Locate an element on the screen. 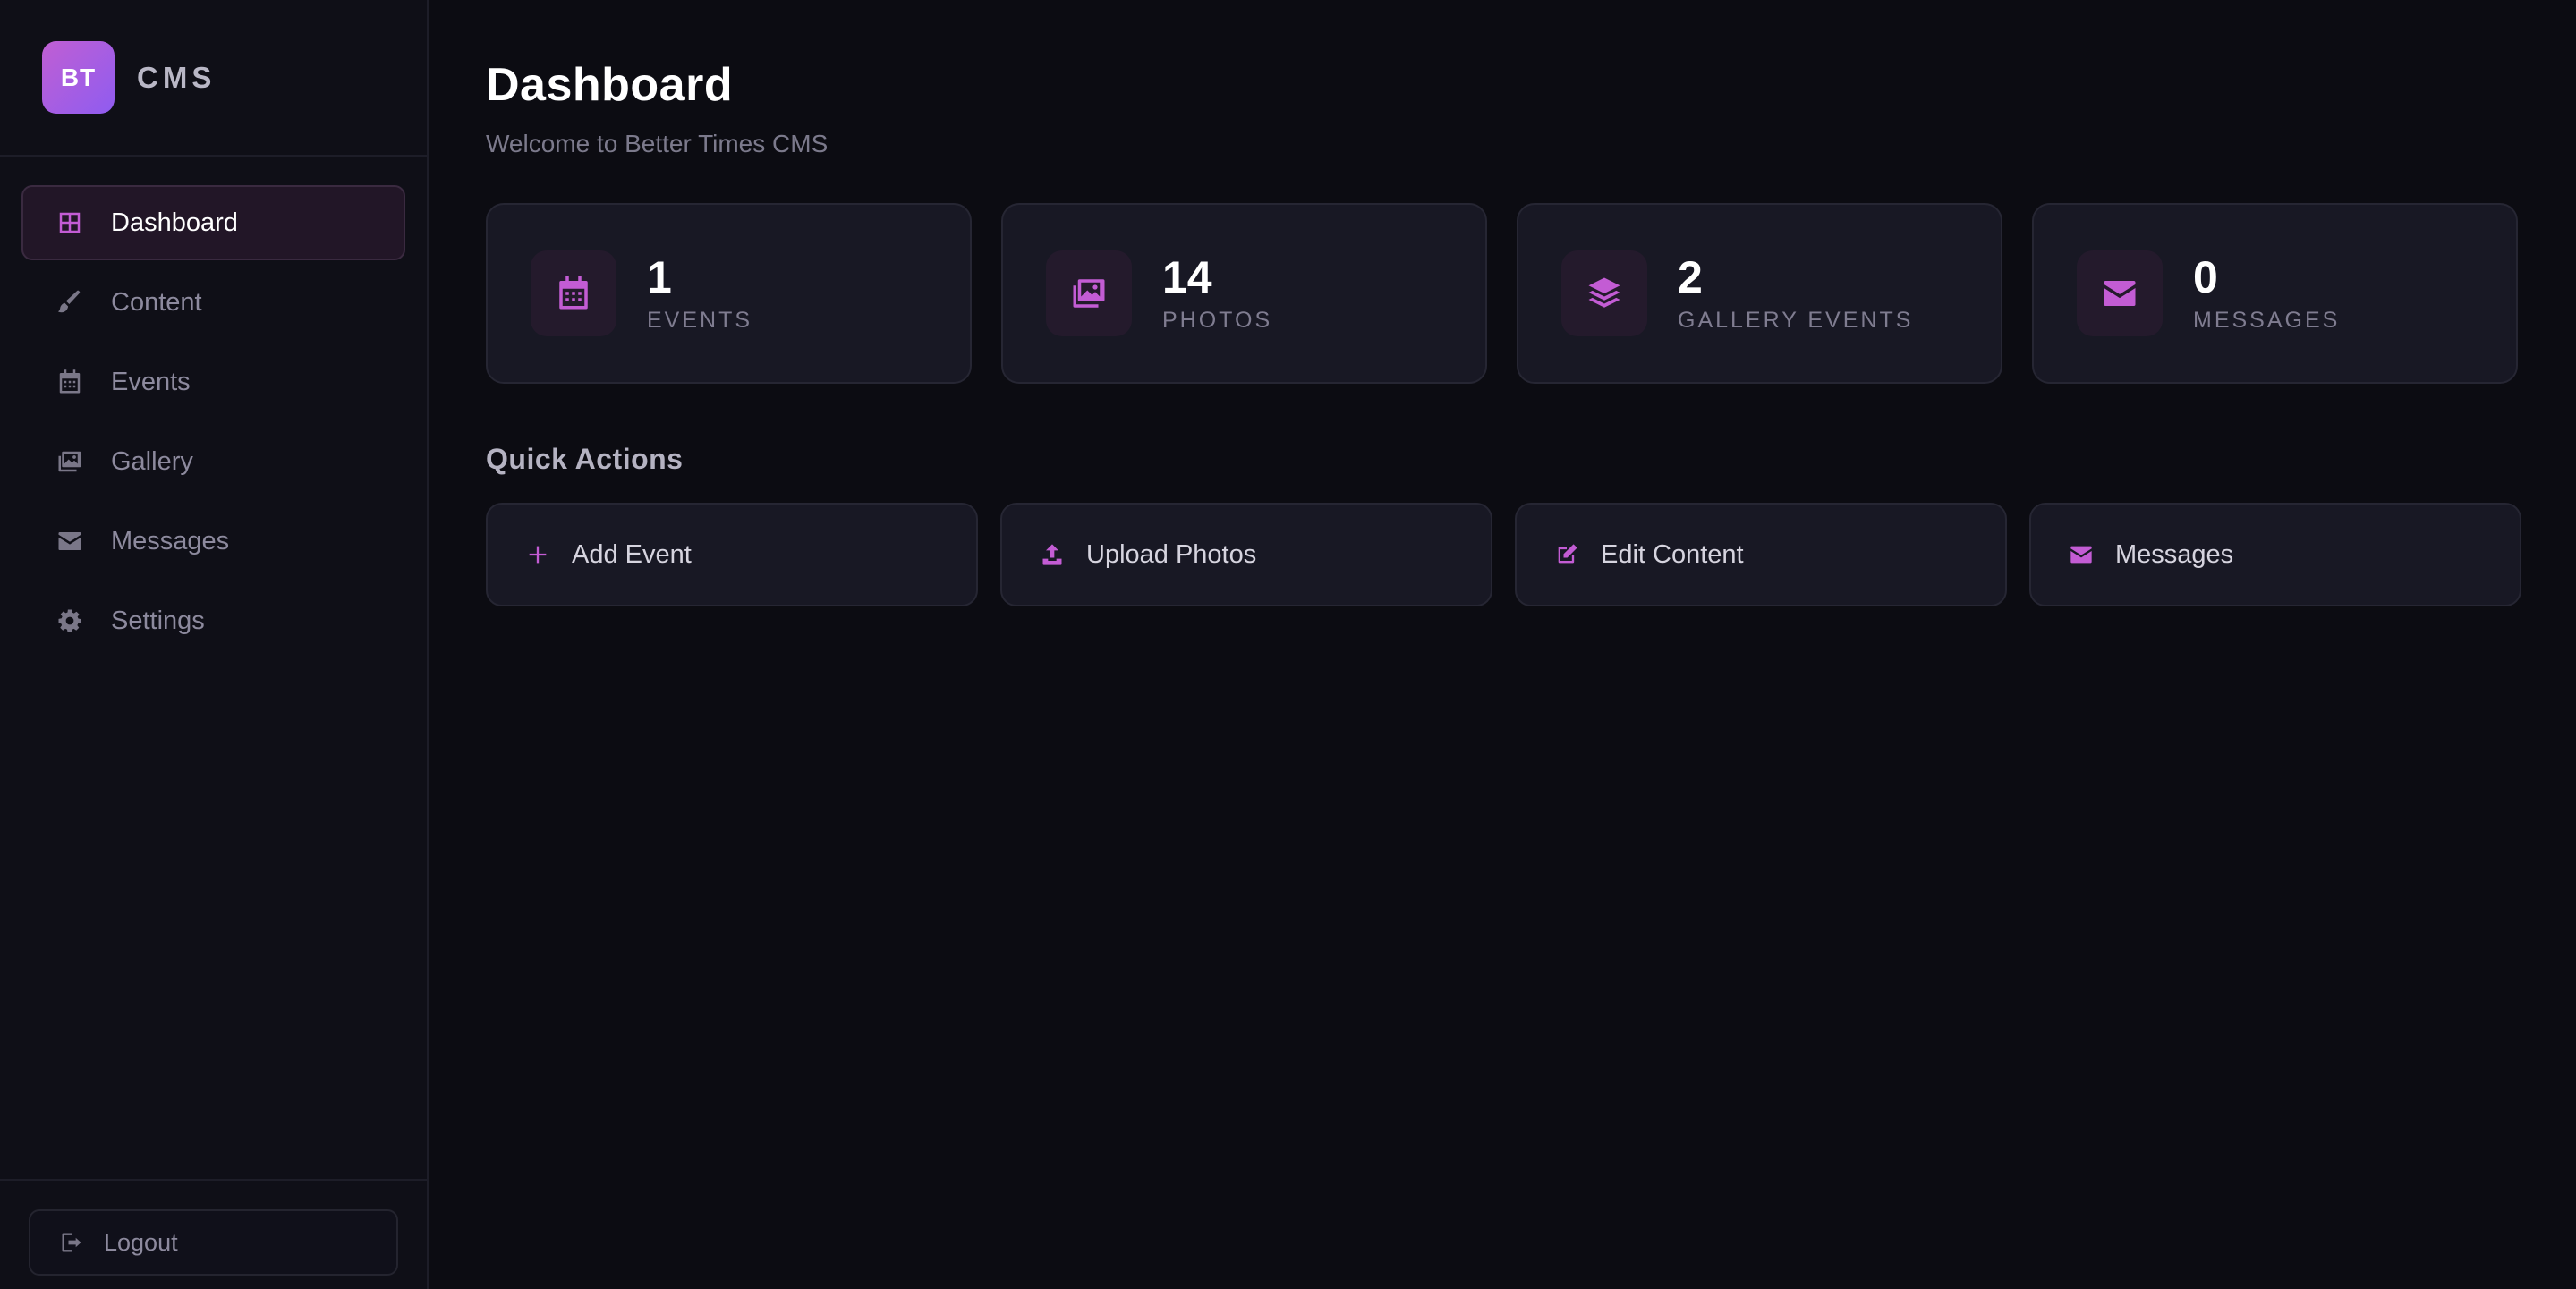 The height and width of the screenshot is (1289, 2576). sidebar-item-events: Events is located at coordinates (213, 382).